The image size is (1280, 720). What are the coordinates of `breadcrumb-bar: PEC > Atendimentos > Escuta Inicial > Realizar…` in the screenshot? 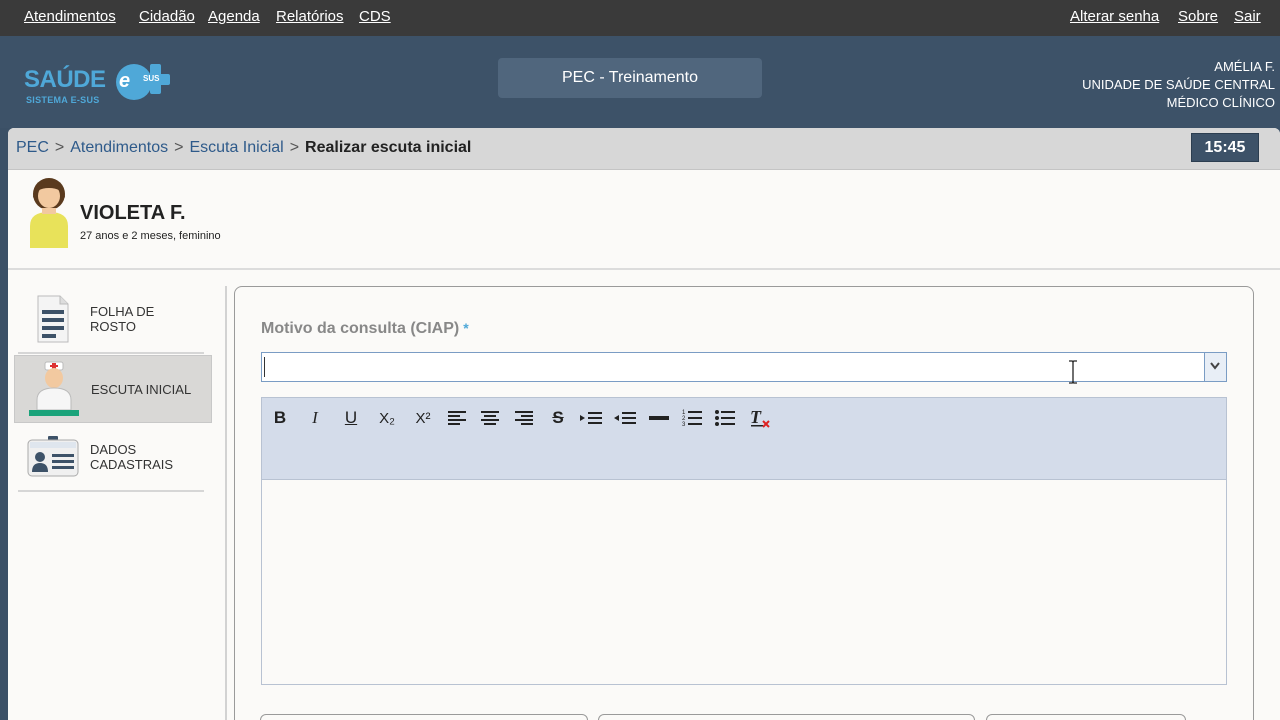 It's located at (644, 149).